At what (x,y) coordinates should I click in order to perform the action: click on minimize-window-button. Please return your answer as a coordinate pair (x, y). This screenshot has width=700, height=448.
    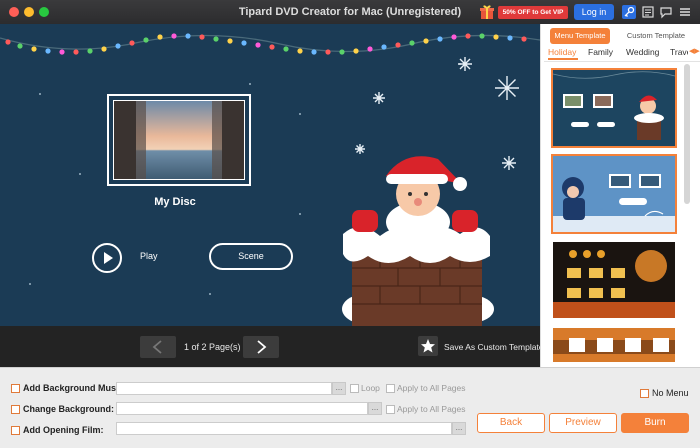
    Looking at the image, I should click on (29, 12).